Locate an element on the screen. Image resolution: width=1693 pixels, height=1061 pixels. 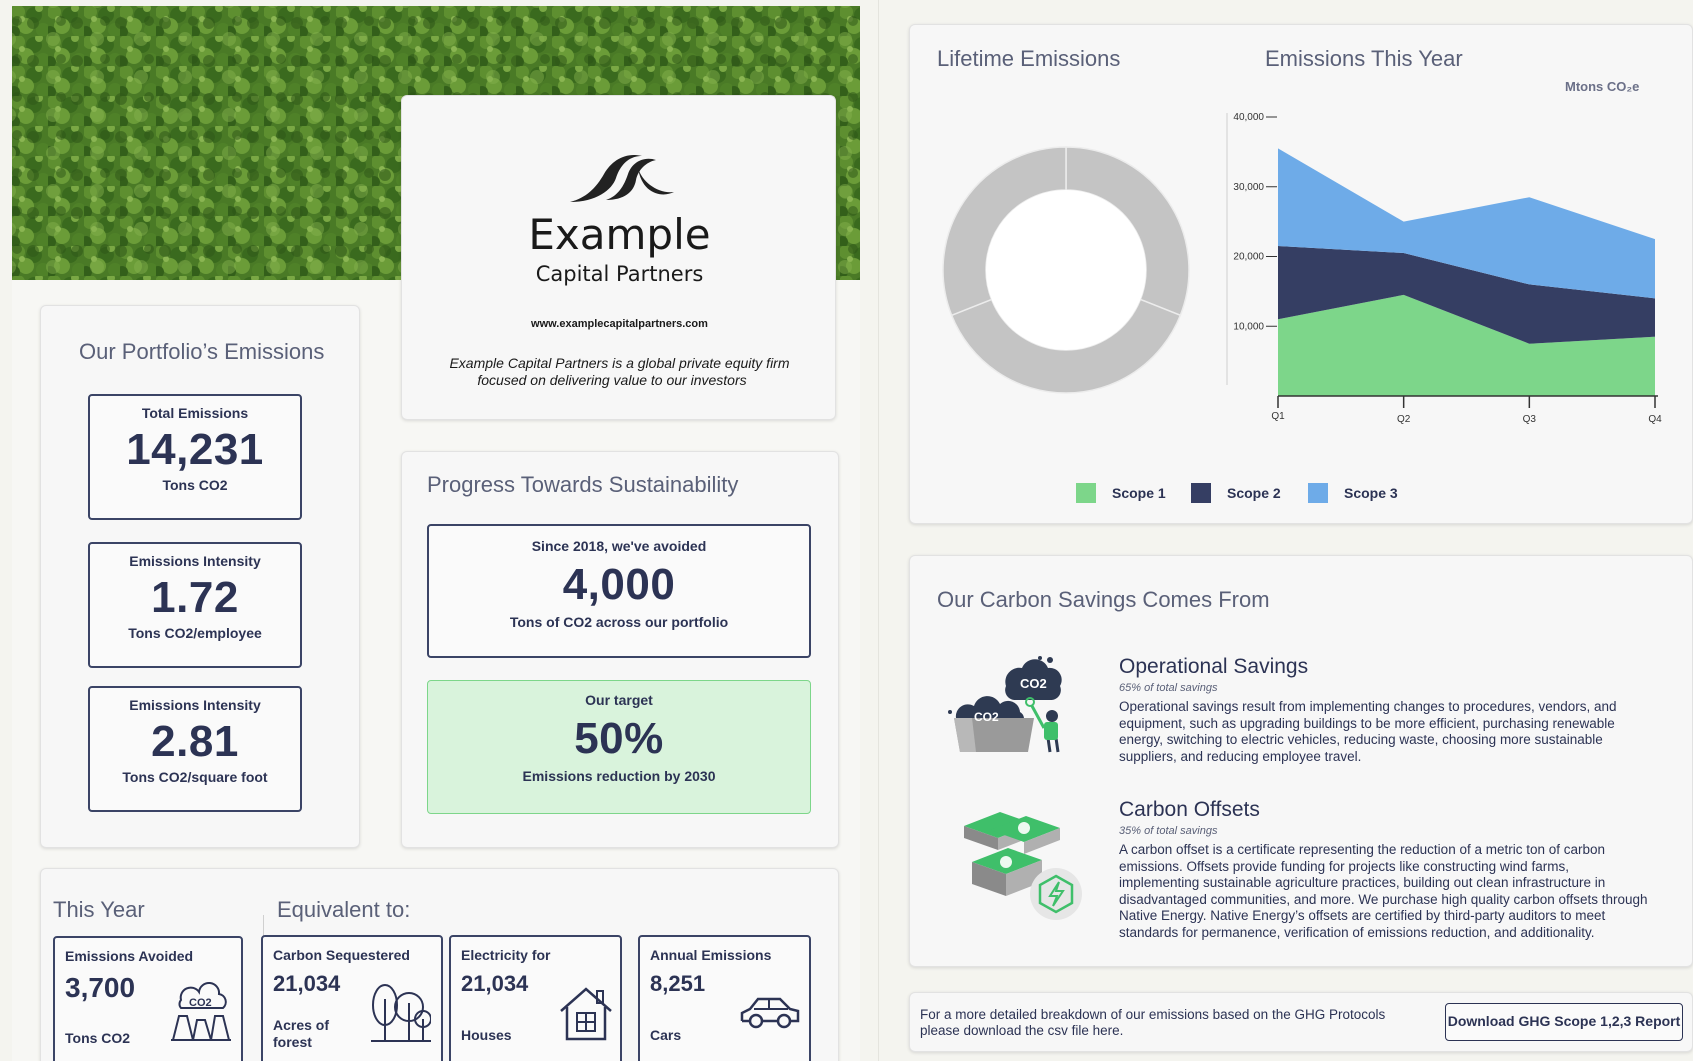
equivalent-heading: Equivalent to: is located at coordinates (344, 909).